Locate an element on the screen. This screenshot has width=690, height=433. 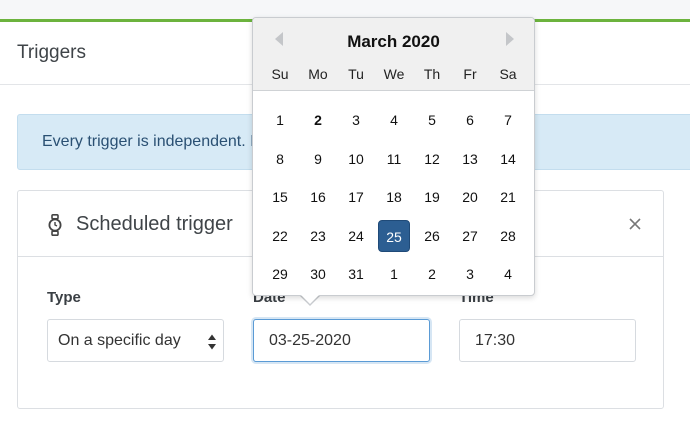
calendar-day: 16 is located at coordinates (318, 197).